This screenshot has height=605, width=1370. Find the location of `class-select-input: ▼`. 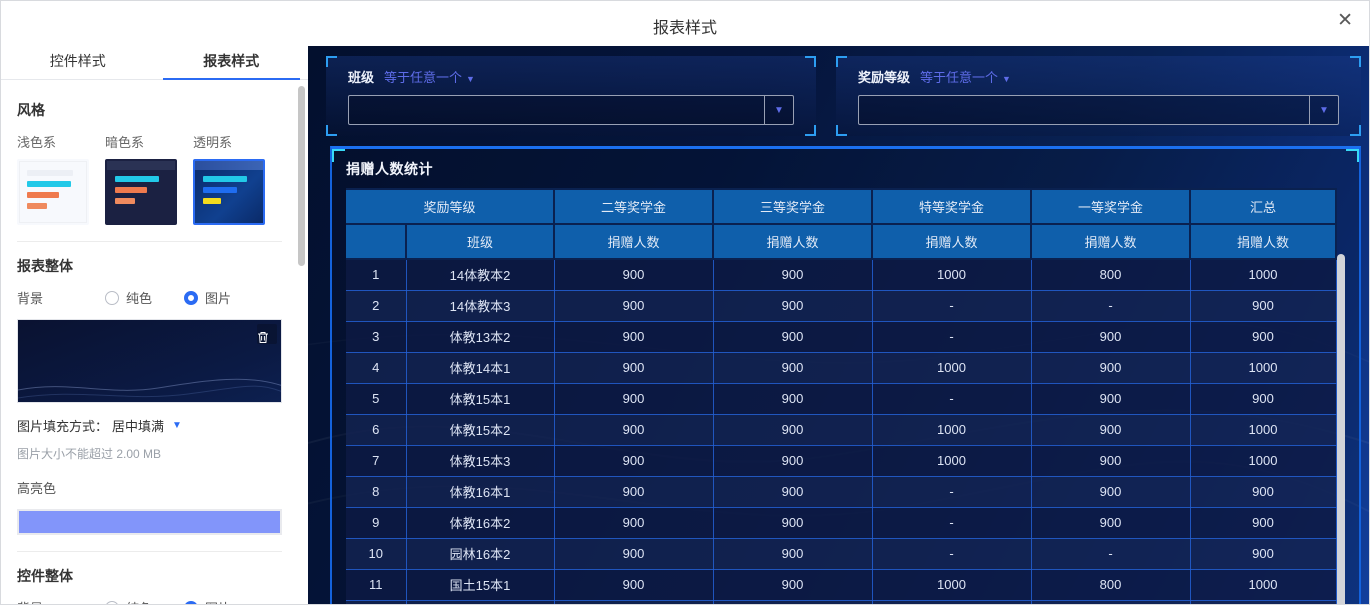

class-select-input: ▼ is located at coordinates (571, 110).